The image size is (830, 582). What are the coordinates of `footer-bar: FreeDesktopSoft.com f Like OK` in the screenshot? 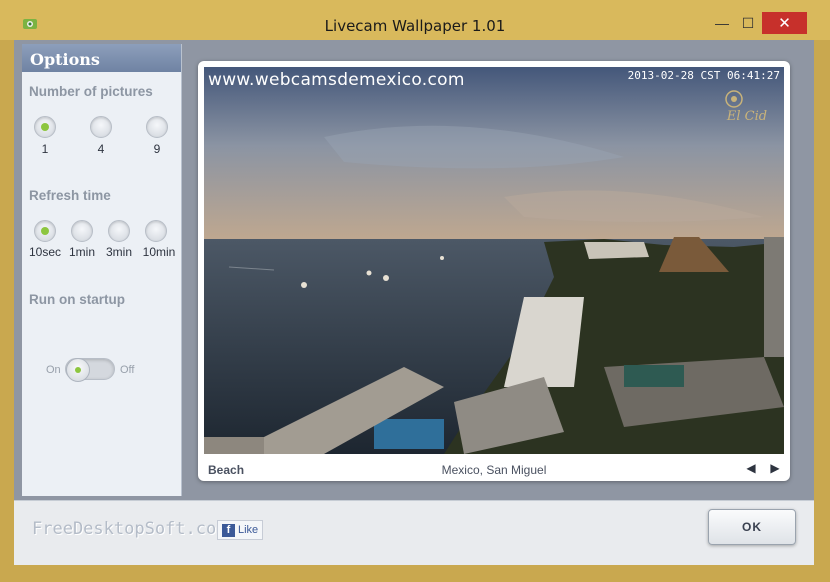 It's located at (414, 532).